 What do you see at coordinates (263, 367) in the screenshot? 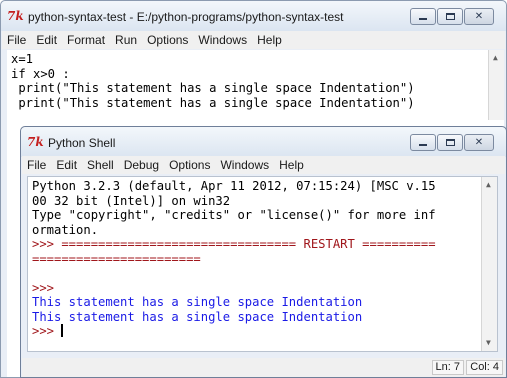
I see `shell-statusbar: Ln: 7 Col: 4` at bounding box center [263, 367].